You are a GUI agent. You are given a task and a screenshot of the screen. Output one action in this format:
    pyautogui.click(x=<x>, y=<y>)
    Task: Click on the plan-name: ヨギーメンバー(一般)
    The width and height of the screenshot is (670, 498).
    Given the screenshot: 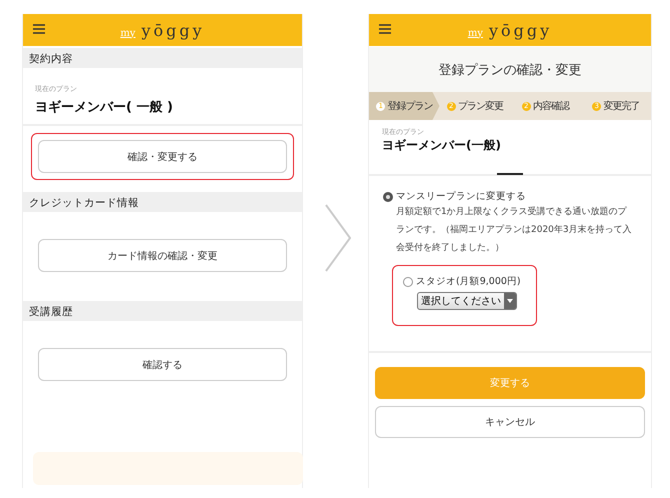 What is the action you would take?
    pyautogui.click(x=442, y=145)
    